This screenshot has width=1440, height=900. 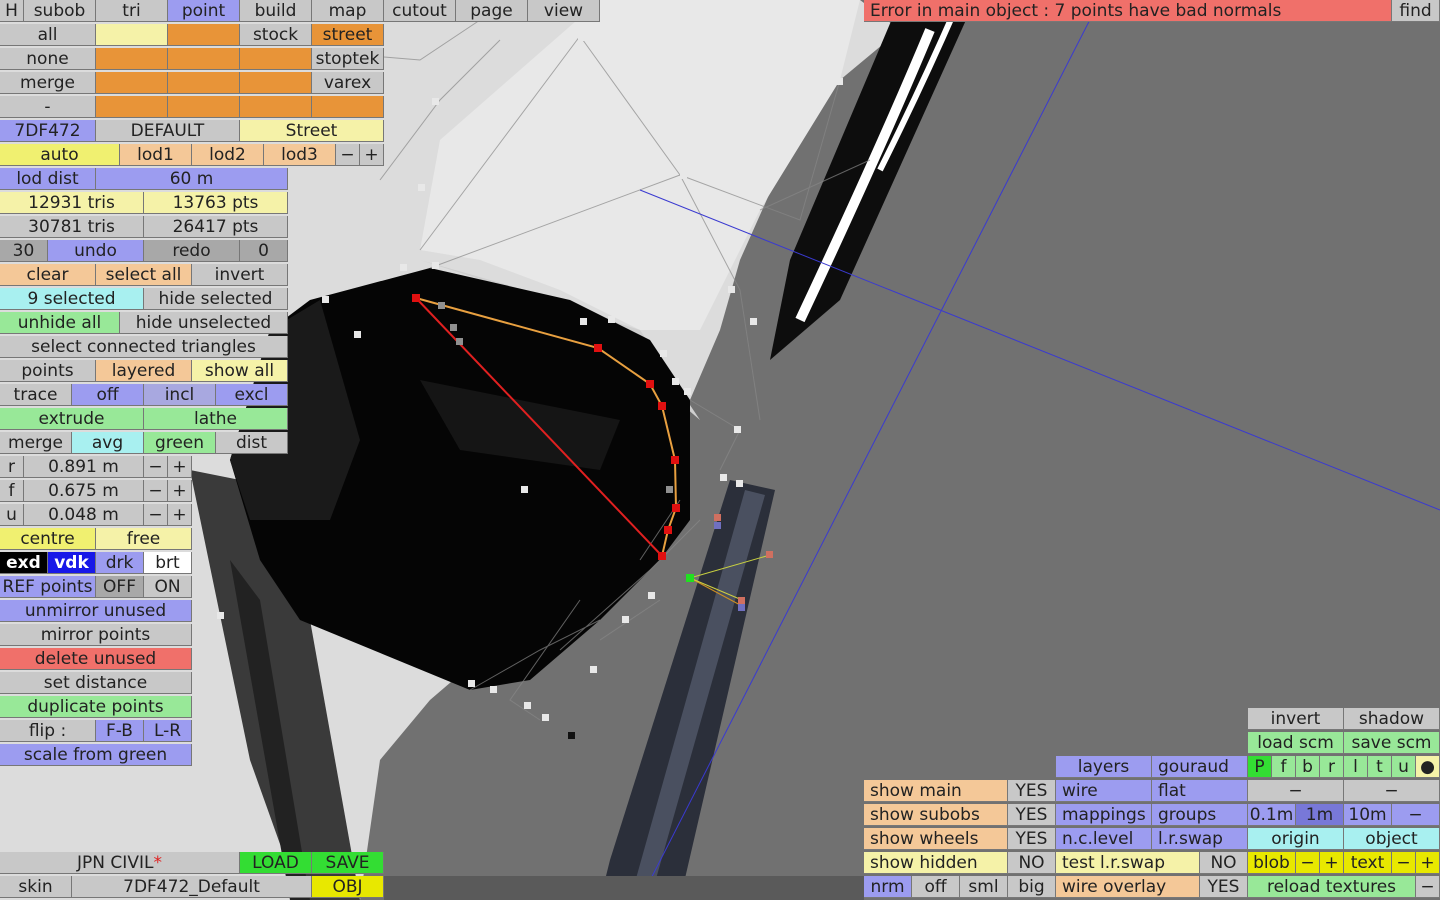 I want to click on show-subobs-value: YES, so click(x=1032, y=815).